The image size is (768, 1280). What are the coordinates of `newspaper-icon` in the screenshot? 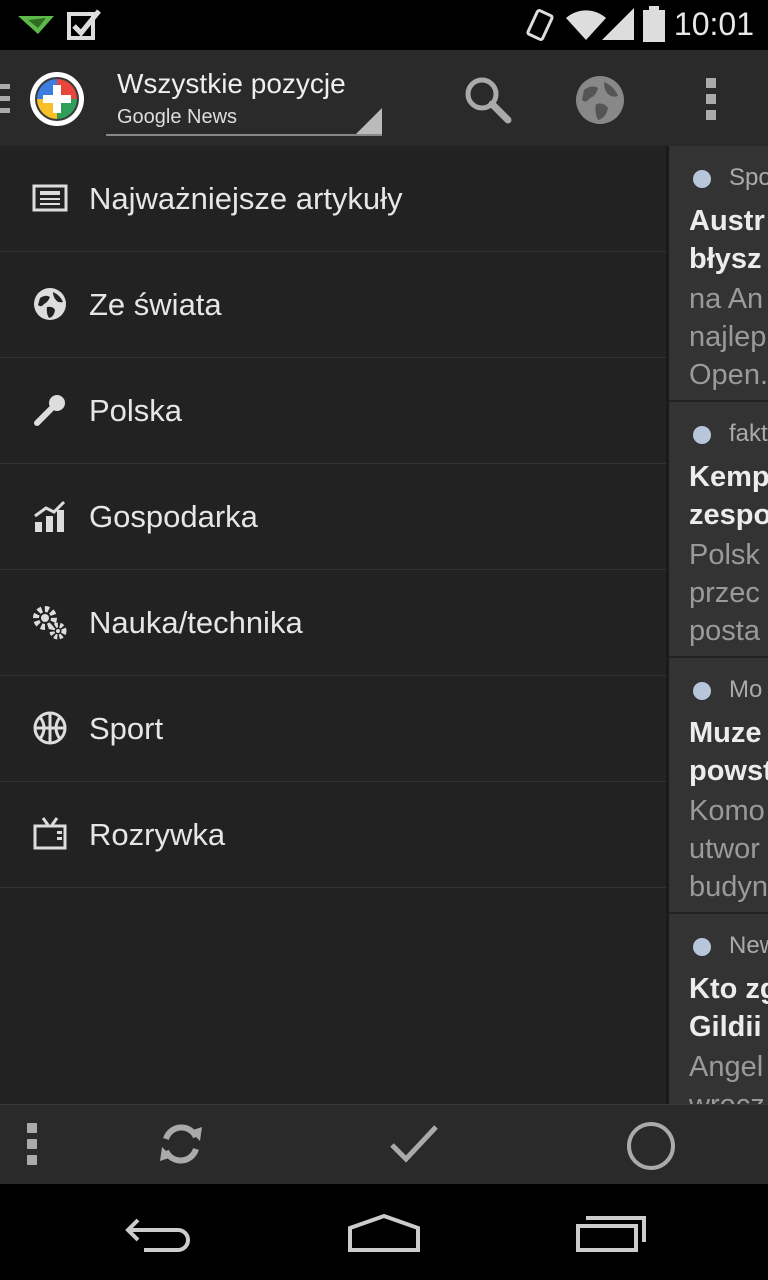 It's located at (50, 198).